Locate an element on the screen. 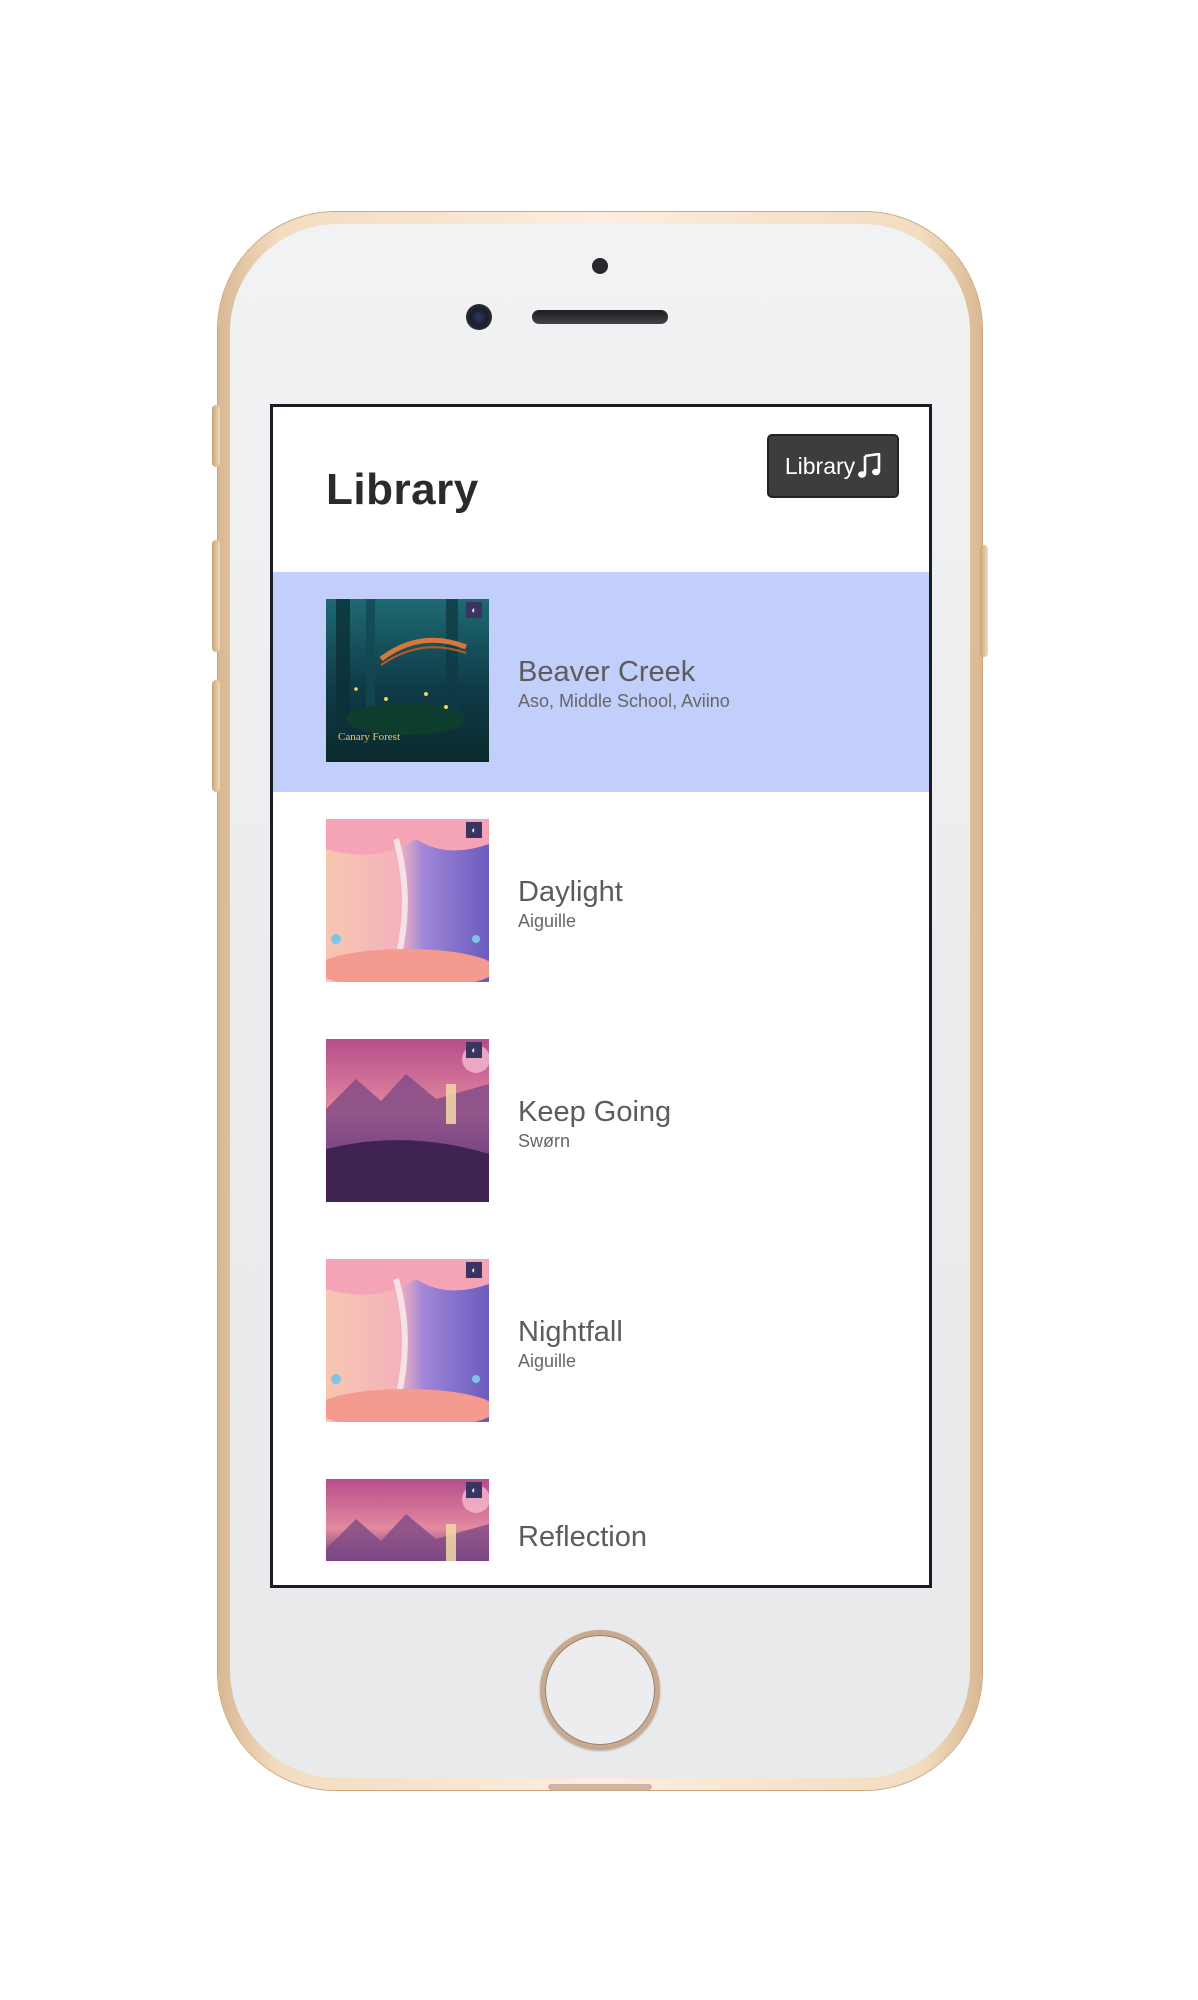 This screenshot has width=1198, height=2000. mute-switch is located at coordinates (216, 436).